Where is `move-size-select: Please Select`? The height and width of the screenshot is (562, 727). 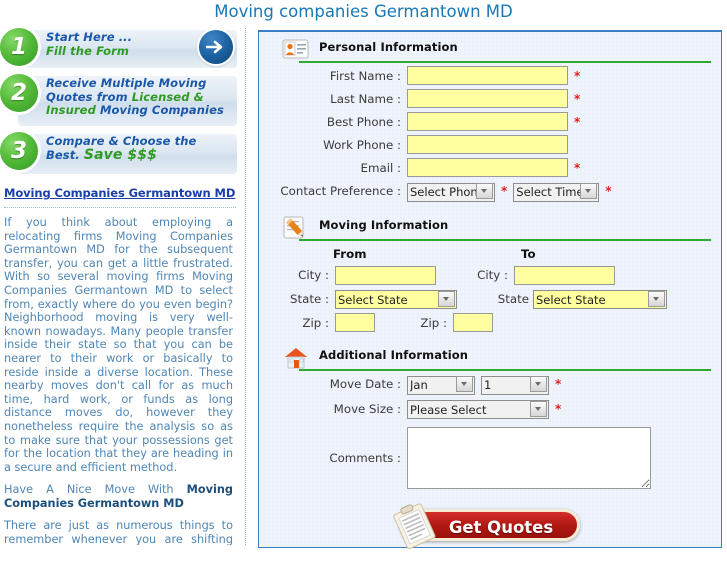
move-size-select: Please Select is located at coordinates (478, 409).